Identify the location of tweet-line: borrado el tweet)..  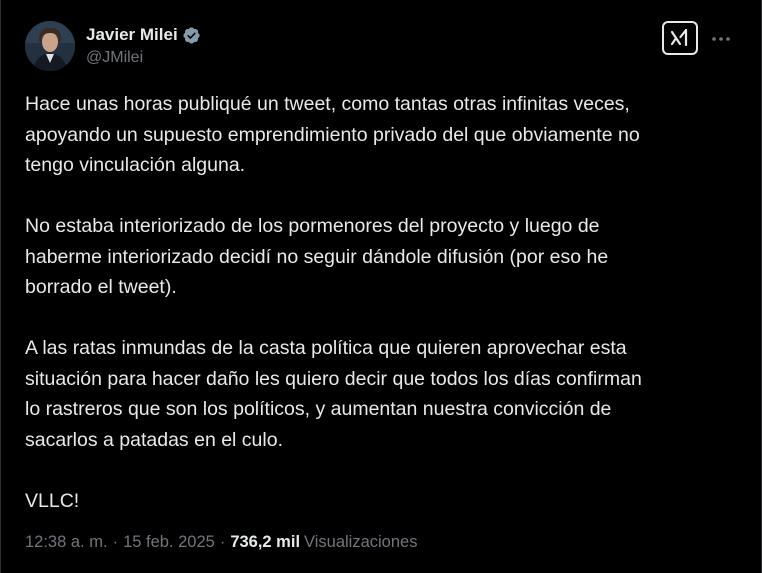
(101, 287).